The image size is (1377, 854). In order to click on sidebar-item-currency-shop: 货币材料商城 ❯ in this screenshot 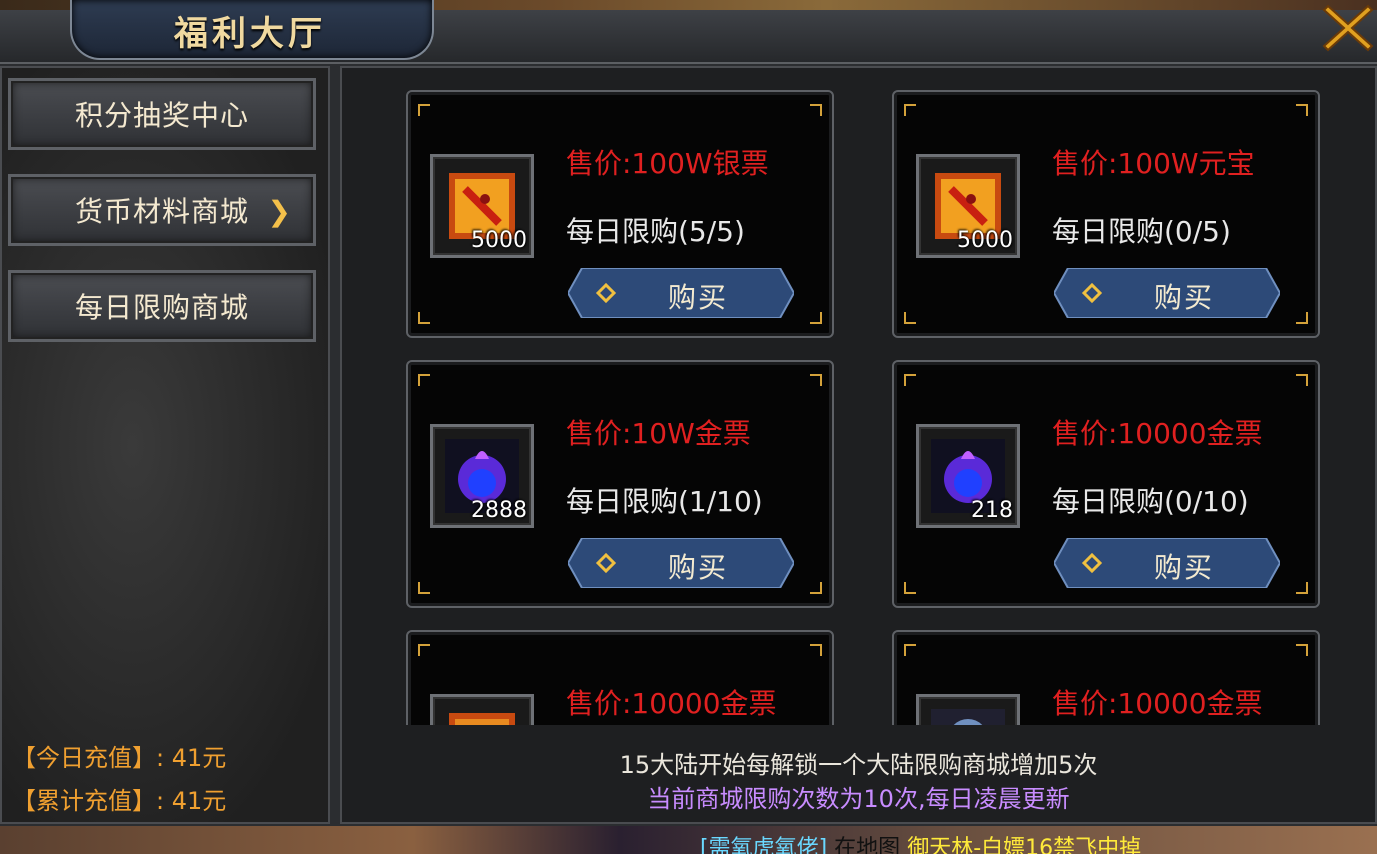, I will do `click(162, 210)`.